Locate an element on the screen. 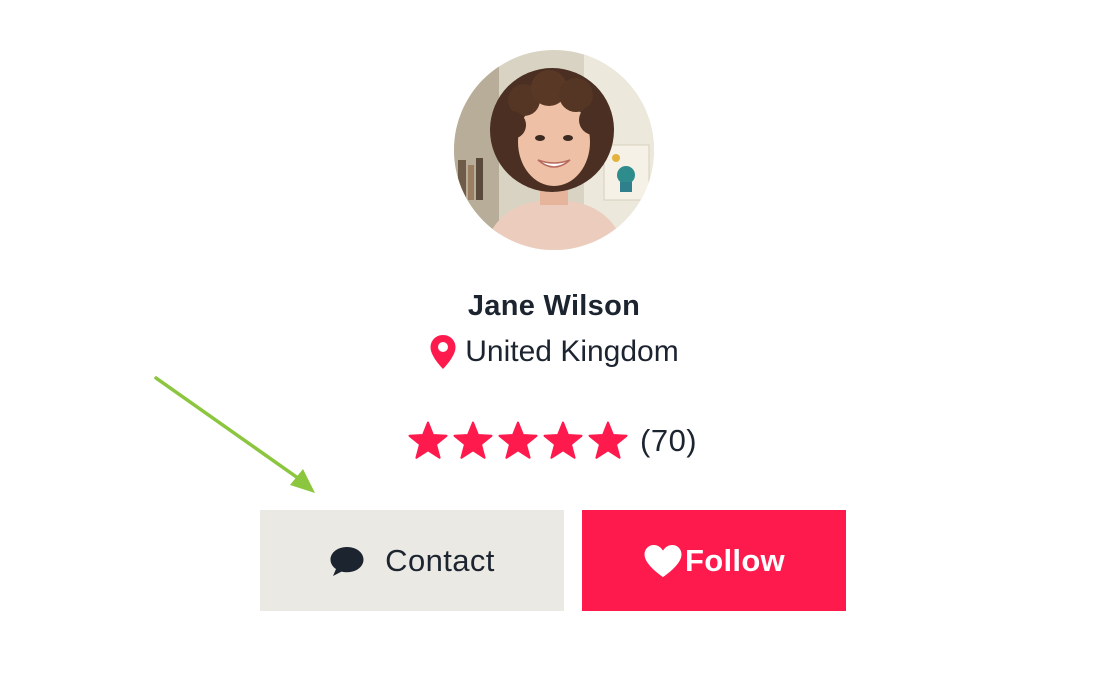  profile-location: United Kingdom is located at coordinates (554, 352).